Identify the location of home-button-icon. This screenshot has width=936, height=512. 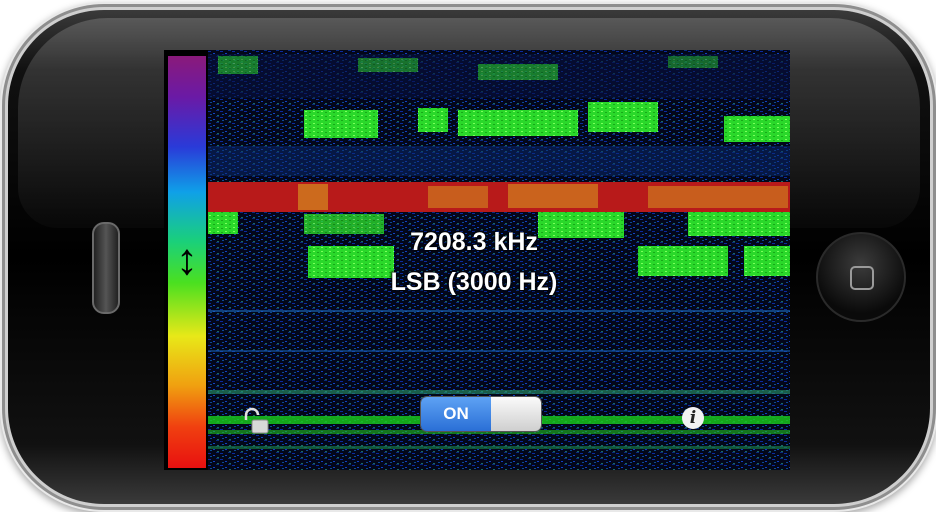
(862, 278).